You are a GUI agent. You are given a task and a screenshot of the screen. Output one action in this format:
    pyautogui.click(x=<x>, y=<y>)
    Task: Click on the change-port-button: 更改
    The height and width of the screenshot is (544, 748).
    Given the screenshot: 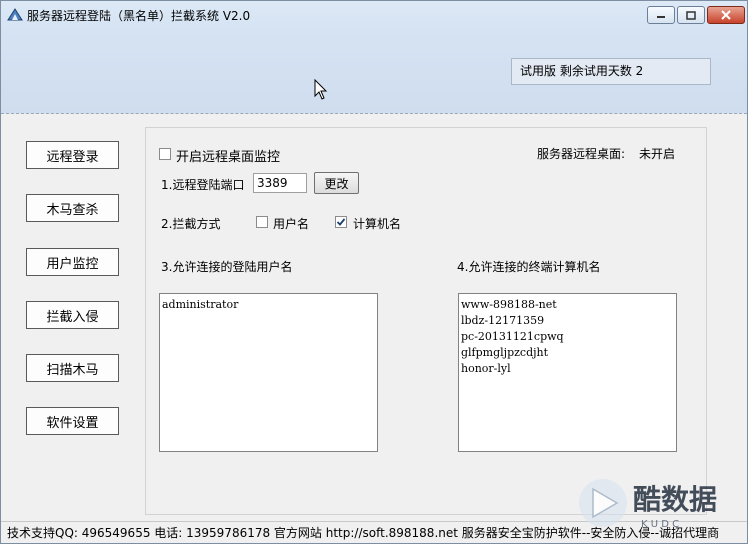 What is the action you would take?
    pyautogui.click(x=336, y=183)
    